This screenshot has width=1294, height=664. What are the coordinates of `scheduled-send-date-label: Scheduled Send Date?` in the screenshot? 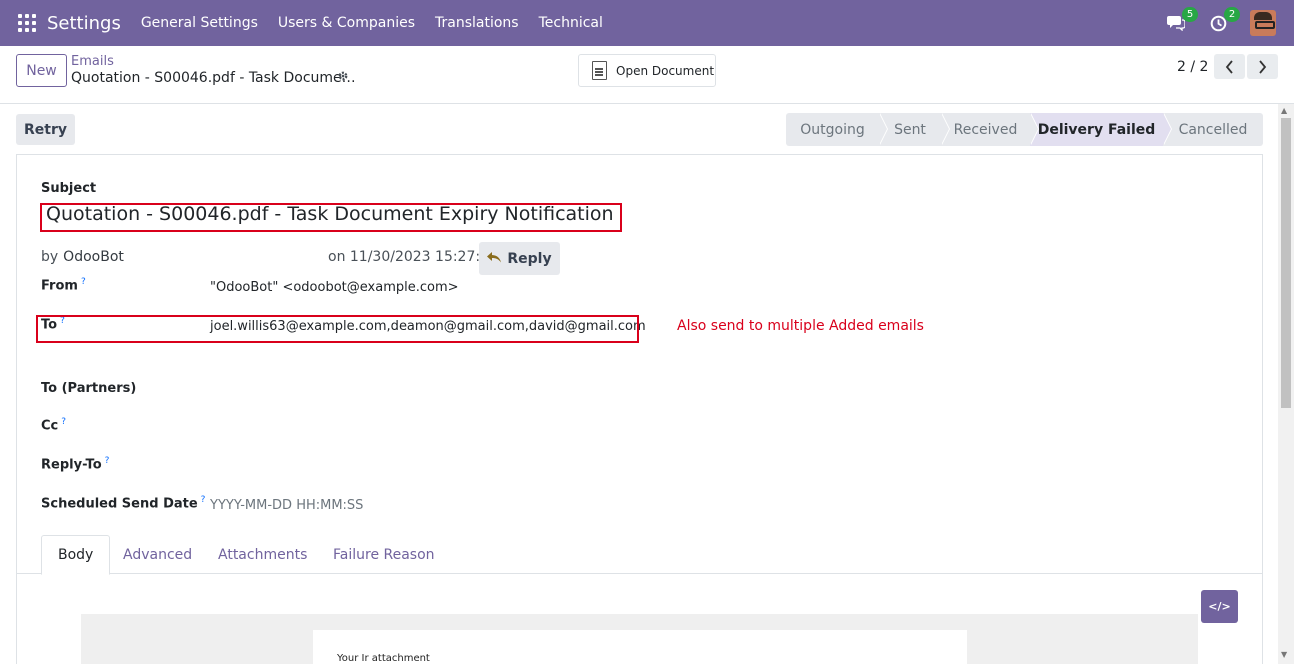 It's located at (123, 503).